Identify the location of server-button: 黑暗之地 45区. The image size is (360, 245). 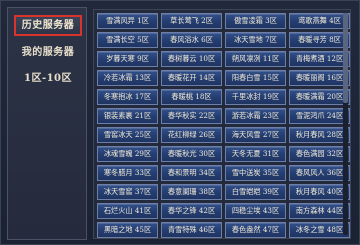
(127, 230).